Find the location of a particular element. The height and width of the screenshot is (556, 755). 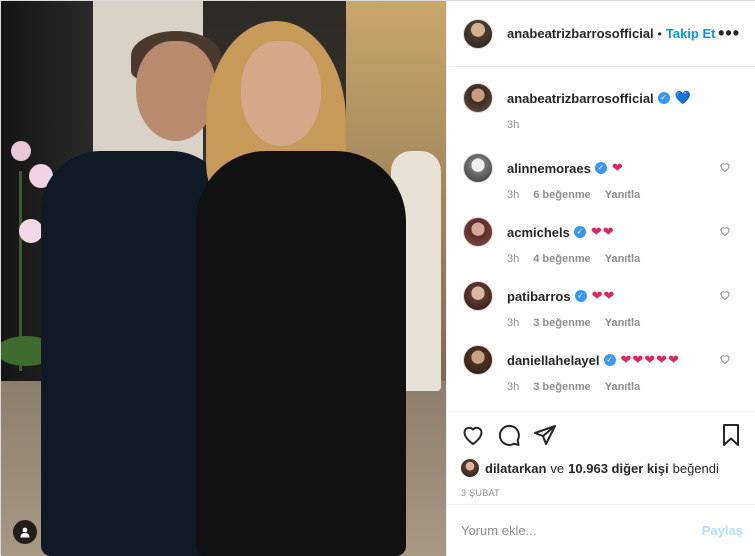

likes-summary: dilatarkan ve 10.963 diğer kişi beğendi is located at coordinates (602, 468).